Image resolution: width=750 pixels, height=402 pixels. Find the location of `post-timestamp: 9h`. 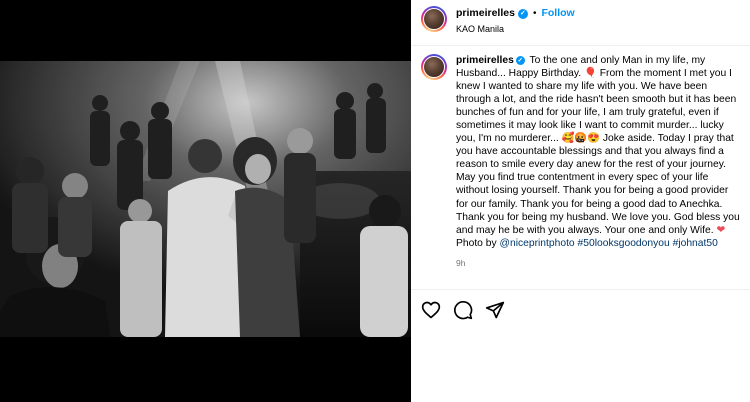

post-timestamp: 9h is located at coordinates (598, 263).